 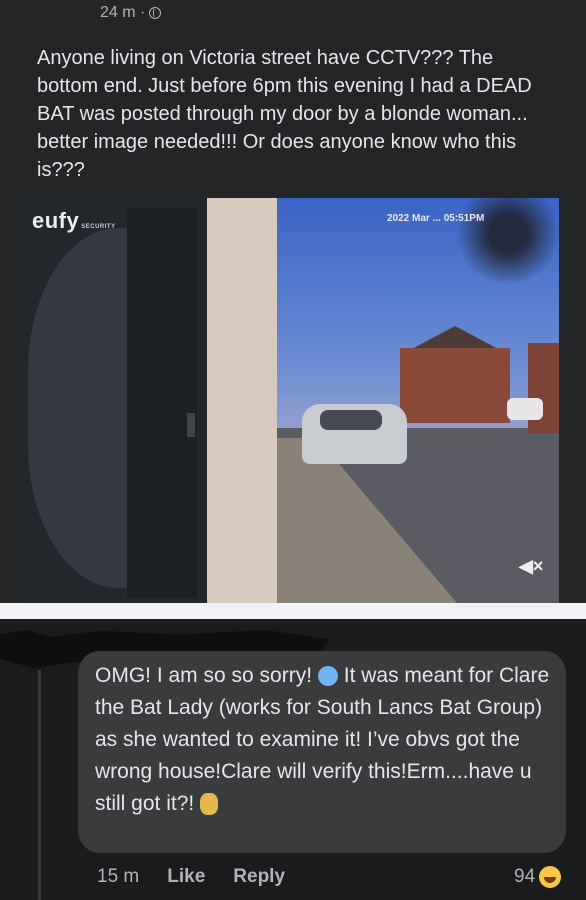 I want to click on photo-door, so click(x=114, y=400).